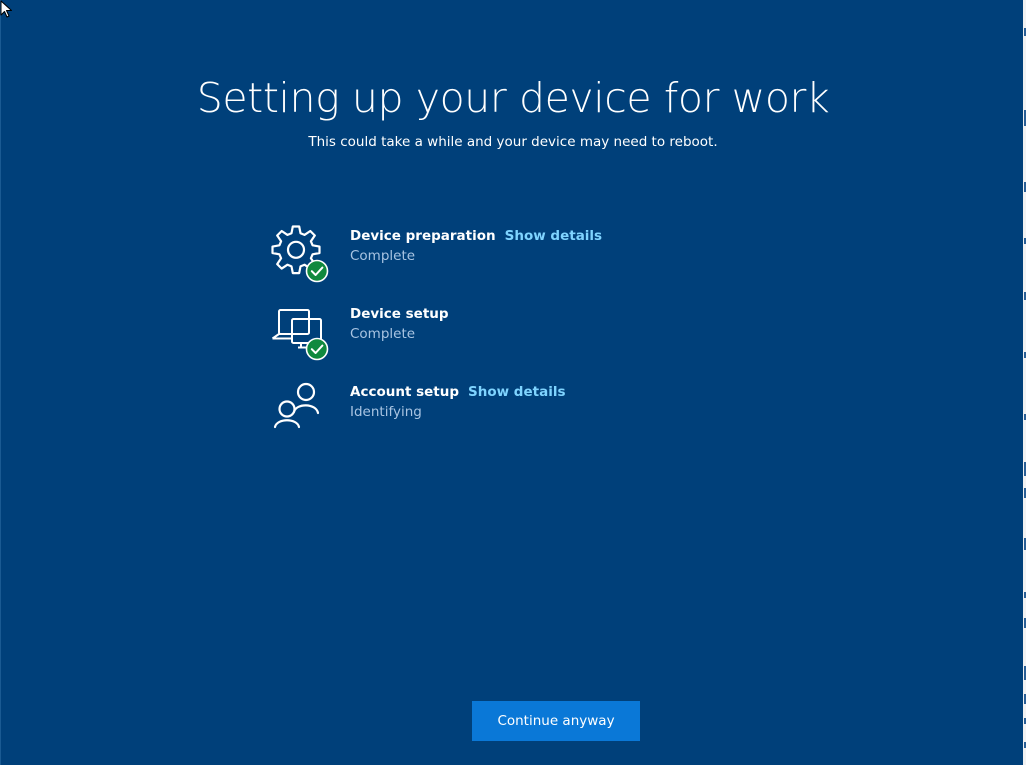 The height and width of the screenshot is (765, 1026). I want to click on step-status: Identifying, so click(386, 412).